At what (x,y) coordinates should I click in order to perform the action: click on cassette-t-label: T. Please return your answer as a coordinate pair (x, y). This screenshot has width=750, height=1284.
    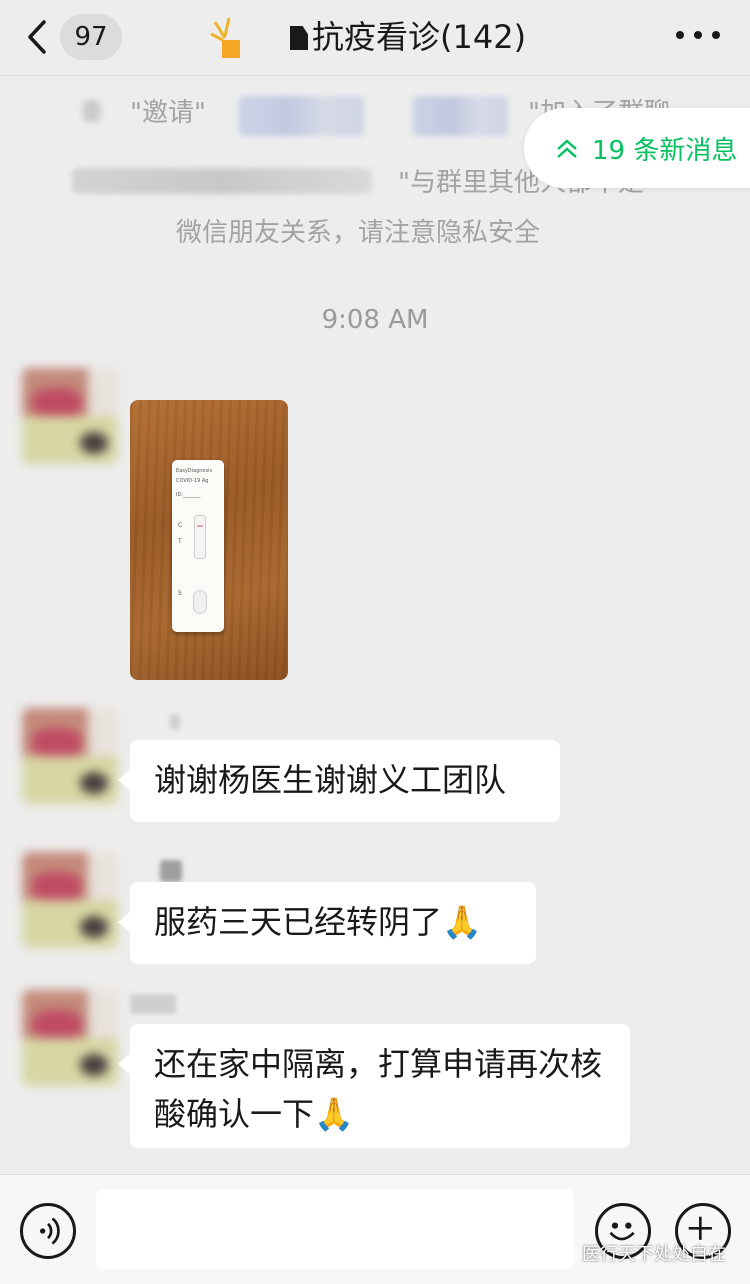
    Looking at the image, I should click on (180, 541).